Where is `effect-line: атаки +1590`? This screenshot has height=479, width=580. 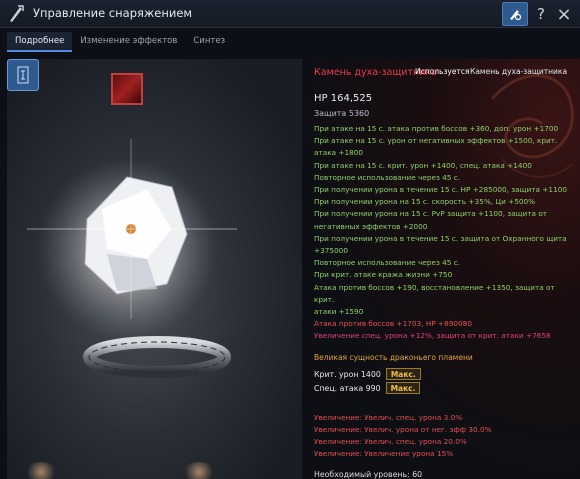 effect-line: атаки +1590 is located at coordinates (339, 312).